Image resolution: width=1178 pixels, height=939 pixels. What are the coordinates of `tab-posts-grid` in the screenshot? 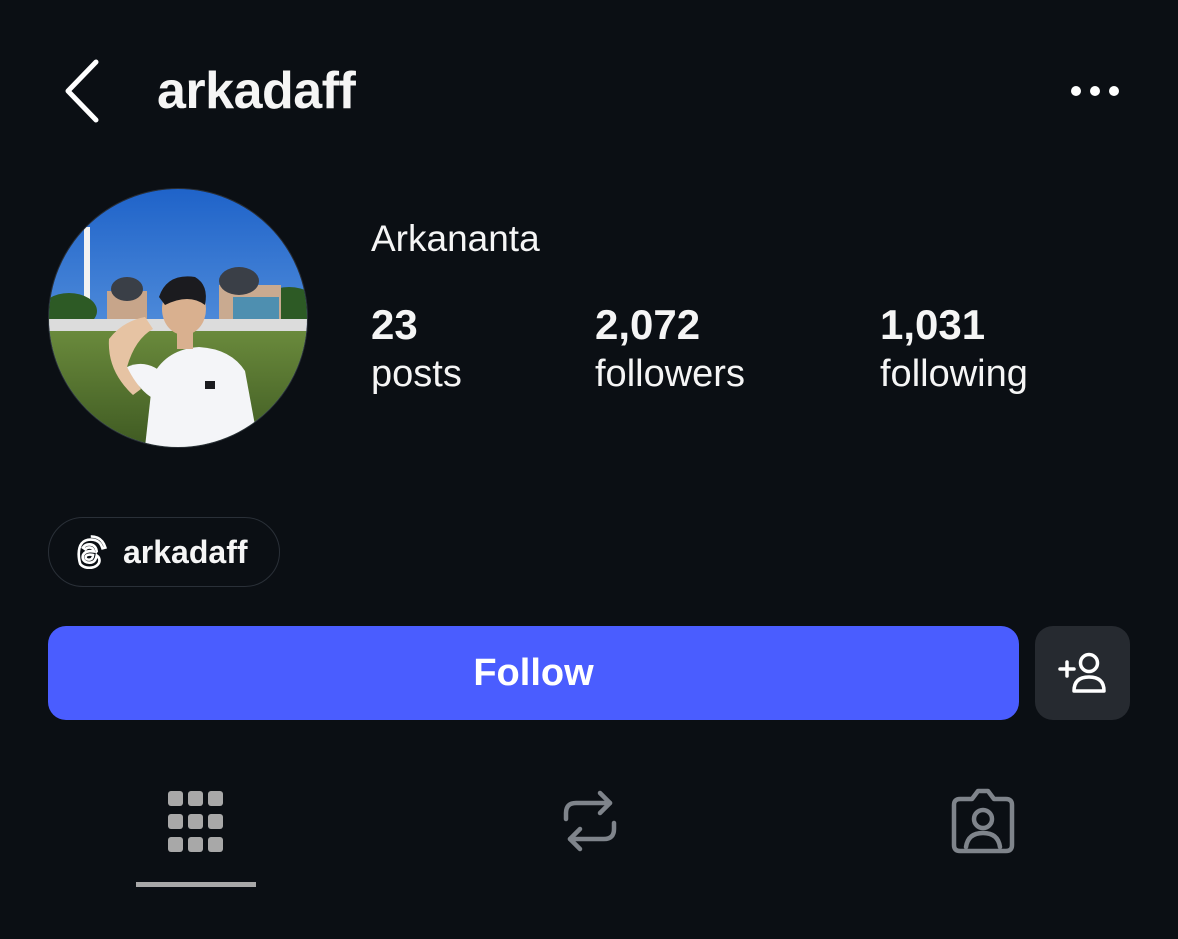 It's located at (196, 825).